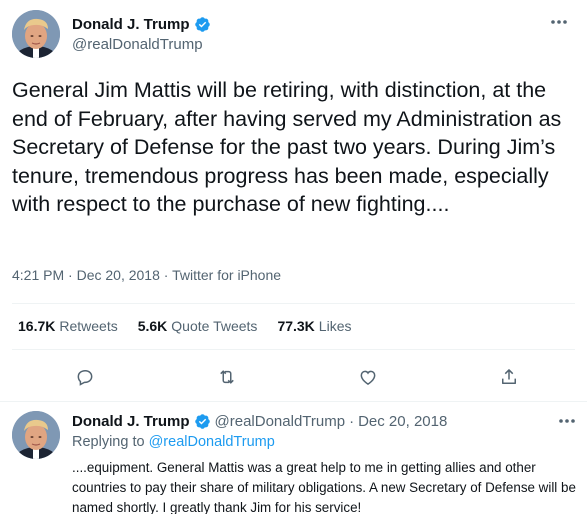 Image resolution: width=587 pixels, height=514 pixels. Describe the element at coordinates (335, 326) in the screenshot. I see `likes-label: Likes` at that location.